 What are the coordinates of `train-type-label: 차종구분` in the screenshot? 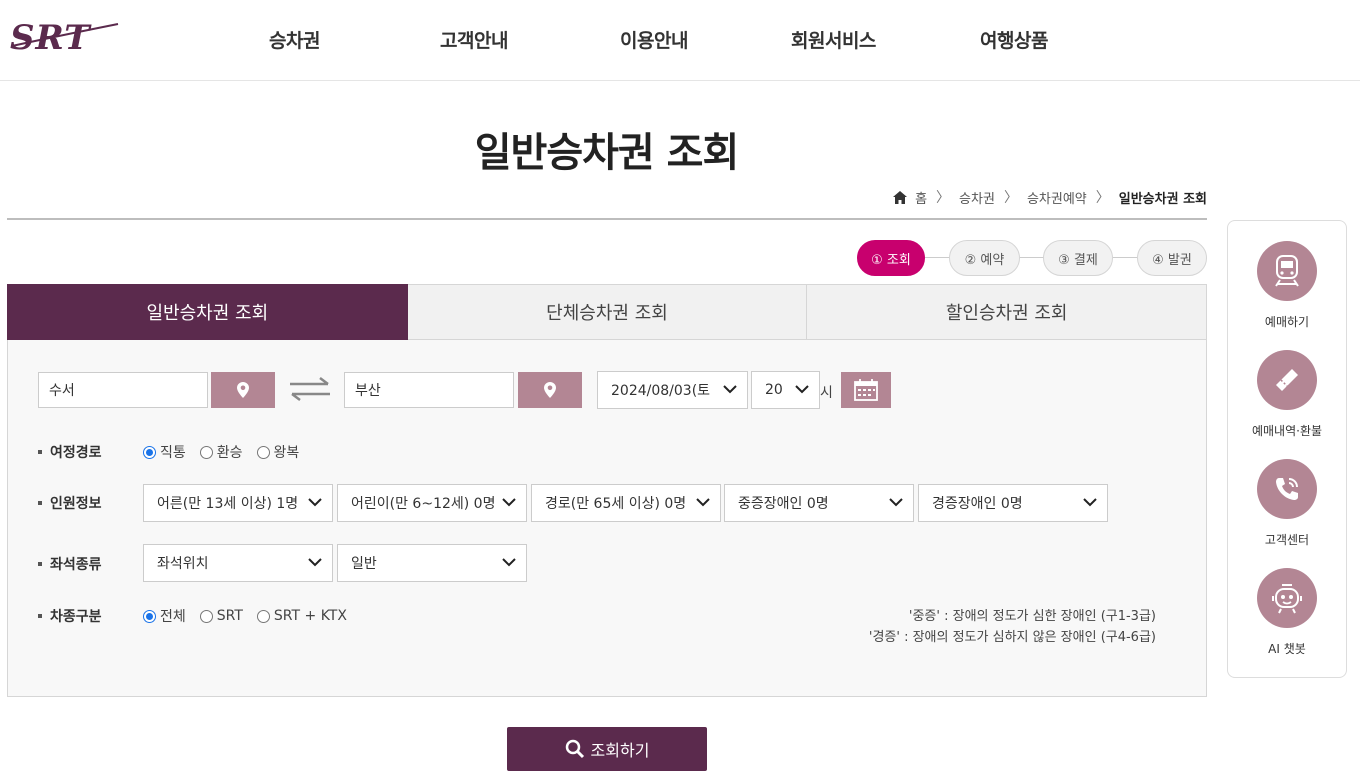 It's located at (70, 616).